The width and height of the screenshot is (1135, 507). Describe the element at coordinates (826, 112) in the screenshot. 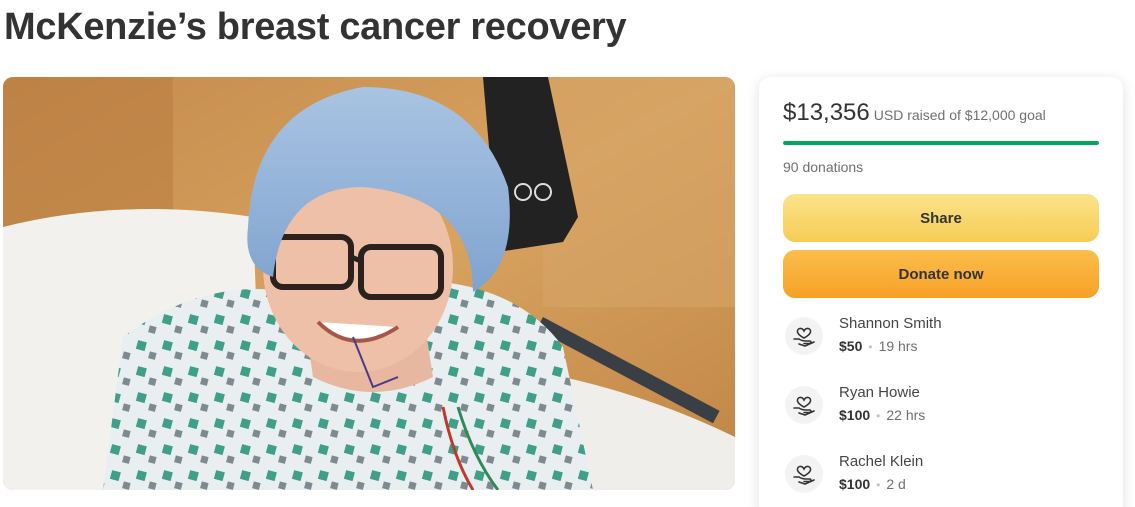

I see `raised-amount: $13,356` at that location.